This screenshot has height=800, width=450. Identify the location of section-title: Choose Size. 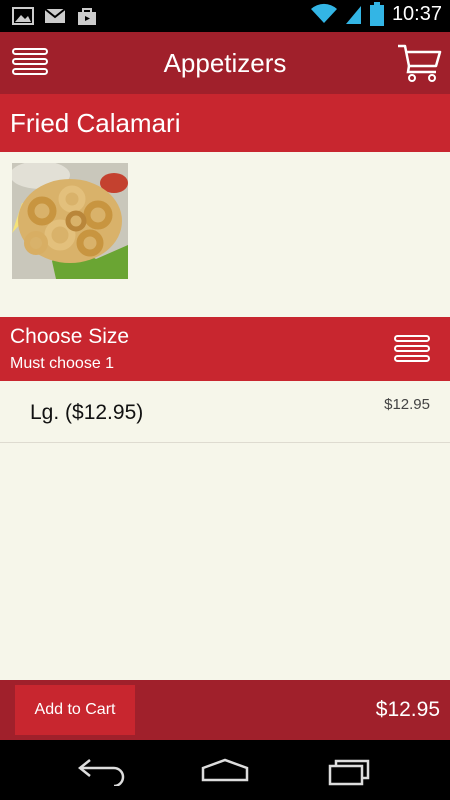
(70, 336).